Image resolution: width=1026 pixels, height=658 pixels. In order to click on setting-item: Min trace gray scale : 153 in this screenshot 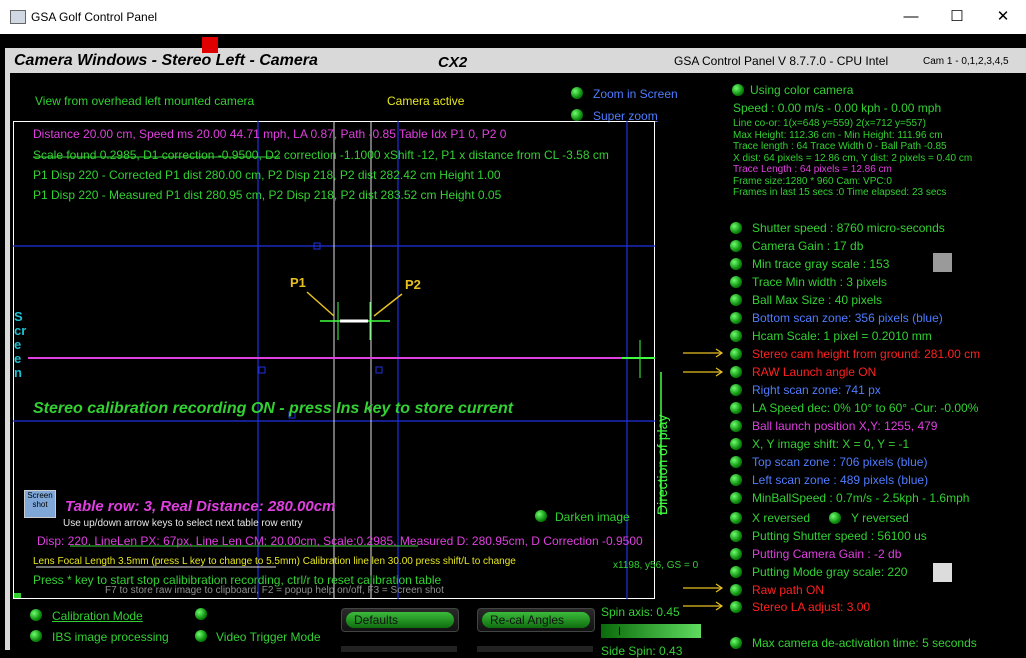, I will do `click(820, 264)`.